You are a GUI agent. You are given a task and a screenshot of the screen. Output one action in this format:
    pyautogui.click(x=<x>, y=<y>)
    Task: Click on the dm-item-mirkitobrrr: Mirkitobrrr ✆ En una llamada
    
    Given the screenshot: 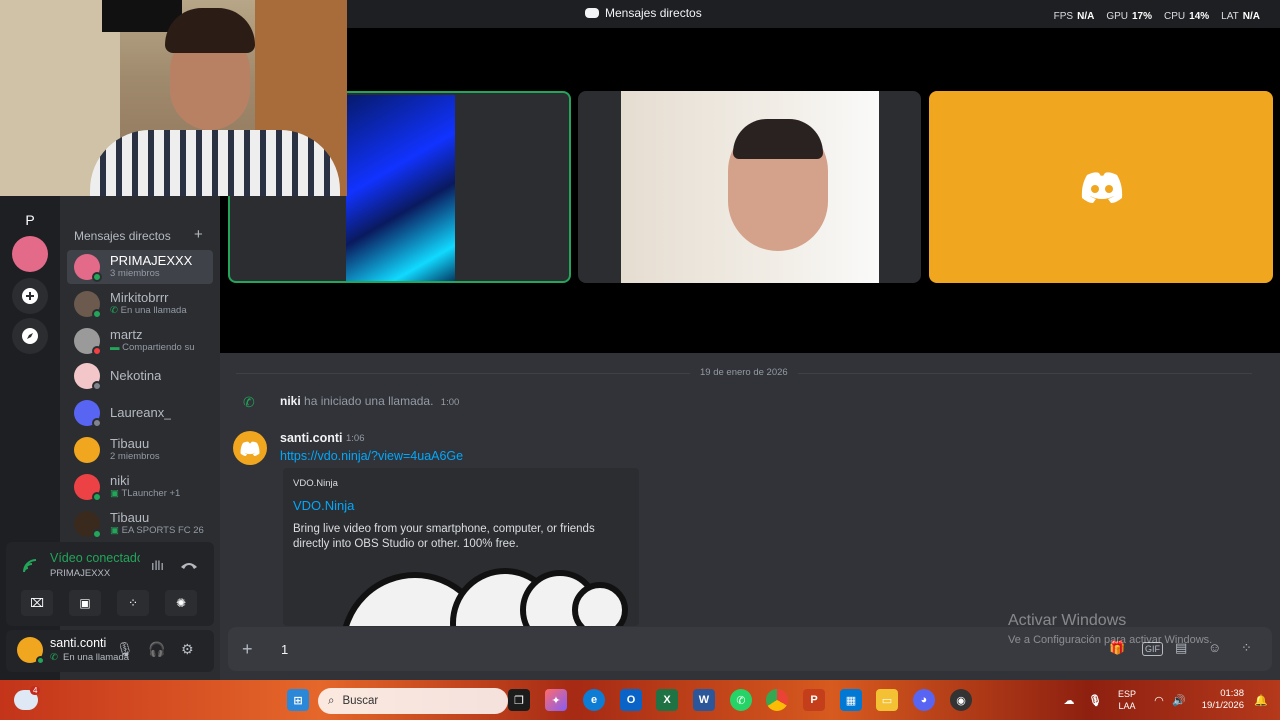 What is the action you would take?
    pyautogui.click(x=140, y=304)
    